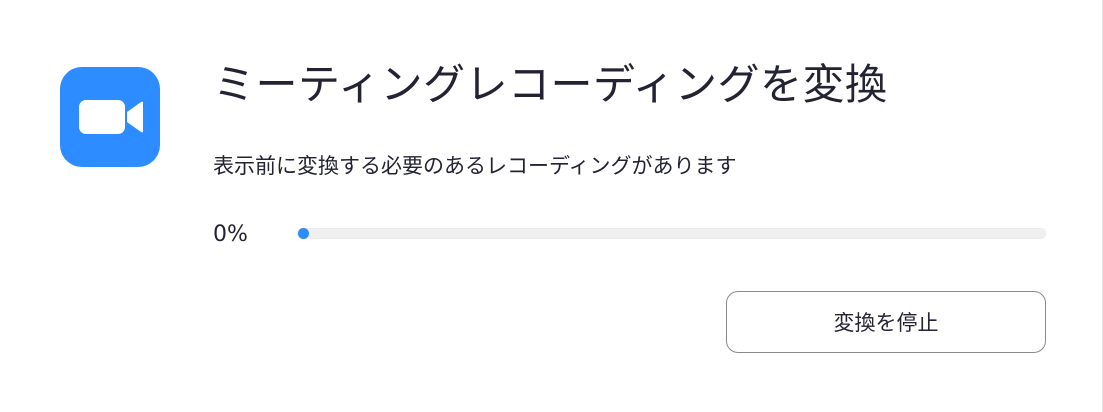 The image size is (1103, 412). I want to click on stop-conversion-button: 変換を停止, so click(886, 322).